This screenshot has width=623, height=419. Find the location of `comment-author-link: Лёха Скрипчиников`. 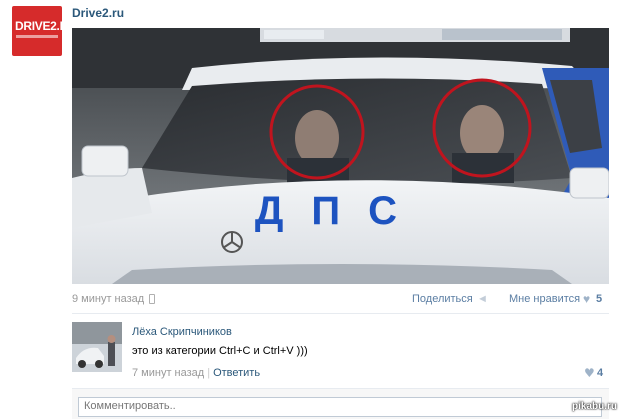

comment-author-link: Лёха Скрипчиников is located at coordinates (182, 332).